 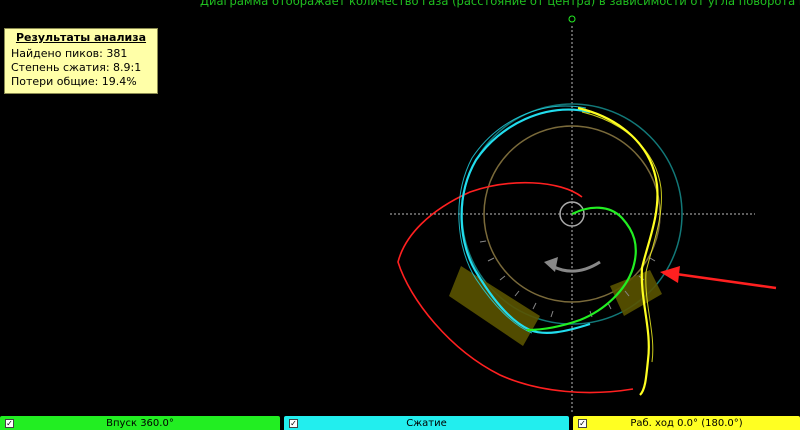 What do you see at coordinates (76, 67) in the screenshot?
I see `compression-ratio-text: Степень сжатия: 8.9:1` at bounding box center [76, 67].